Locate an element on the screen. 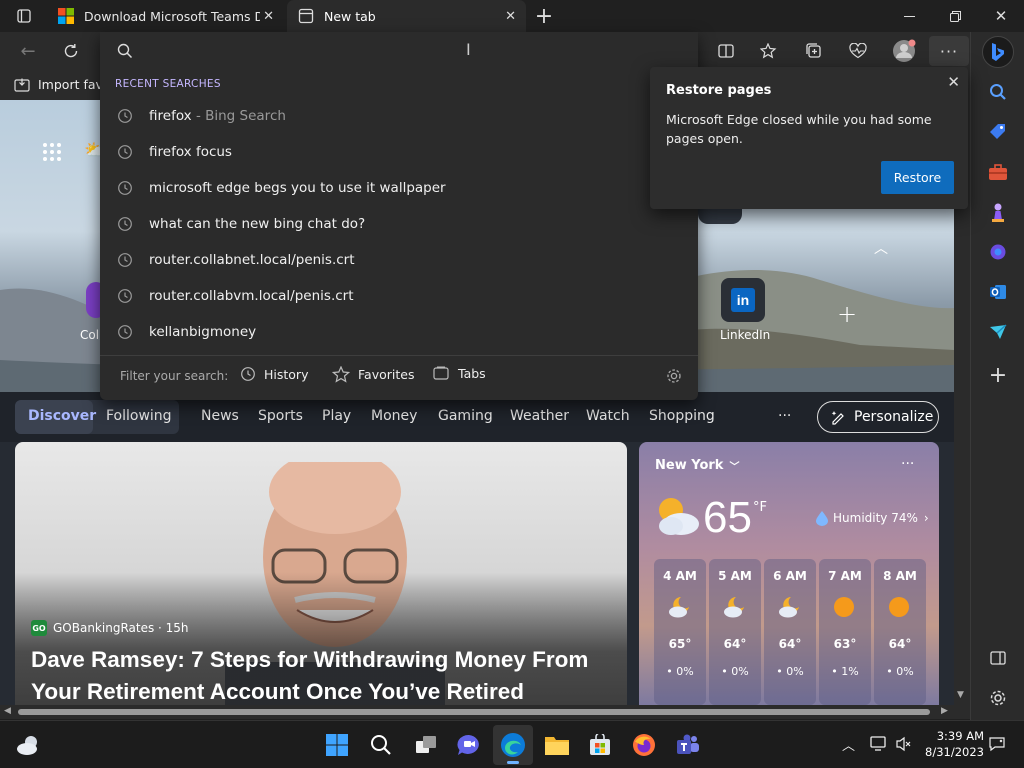  sidebar-games-button is located at coordinates (998, 212).